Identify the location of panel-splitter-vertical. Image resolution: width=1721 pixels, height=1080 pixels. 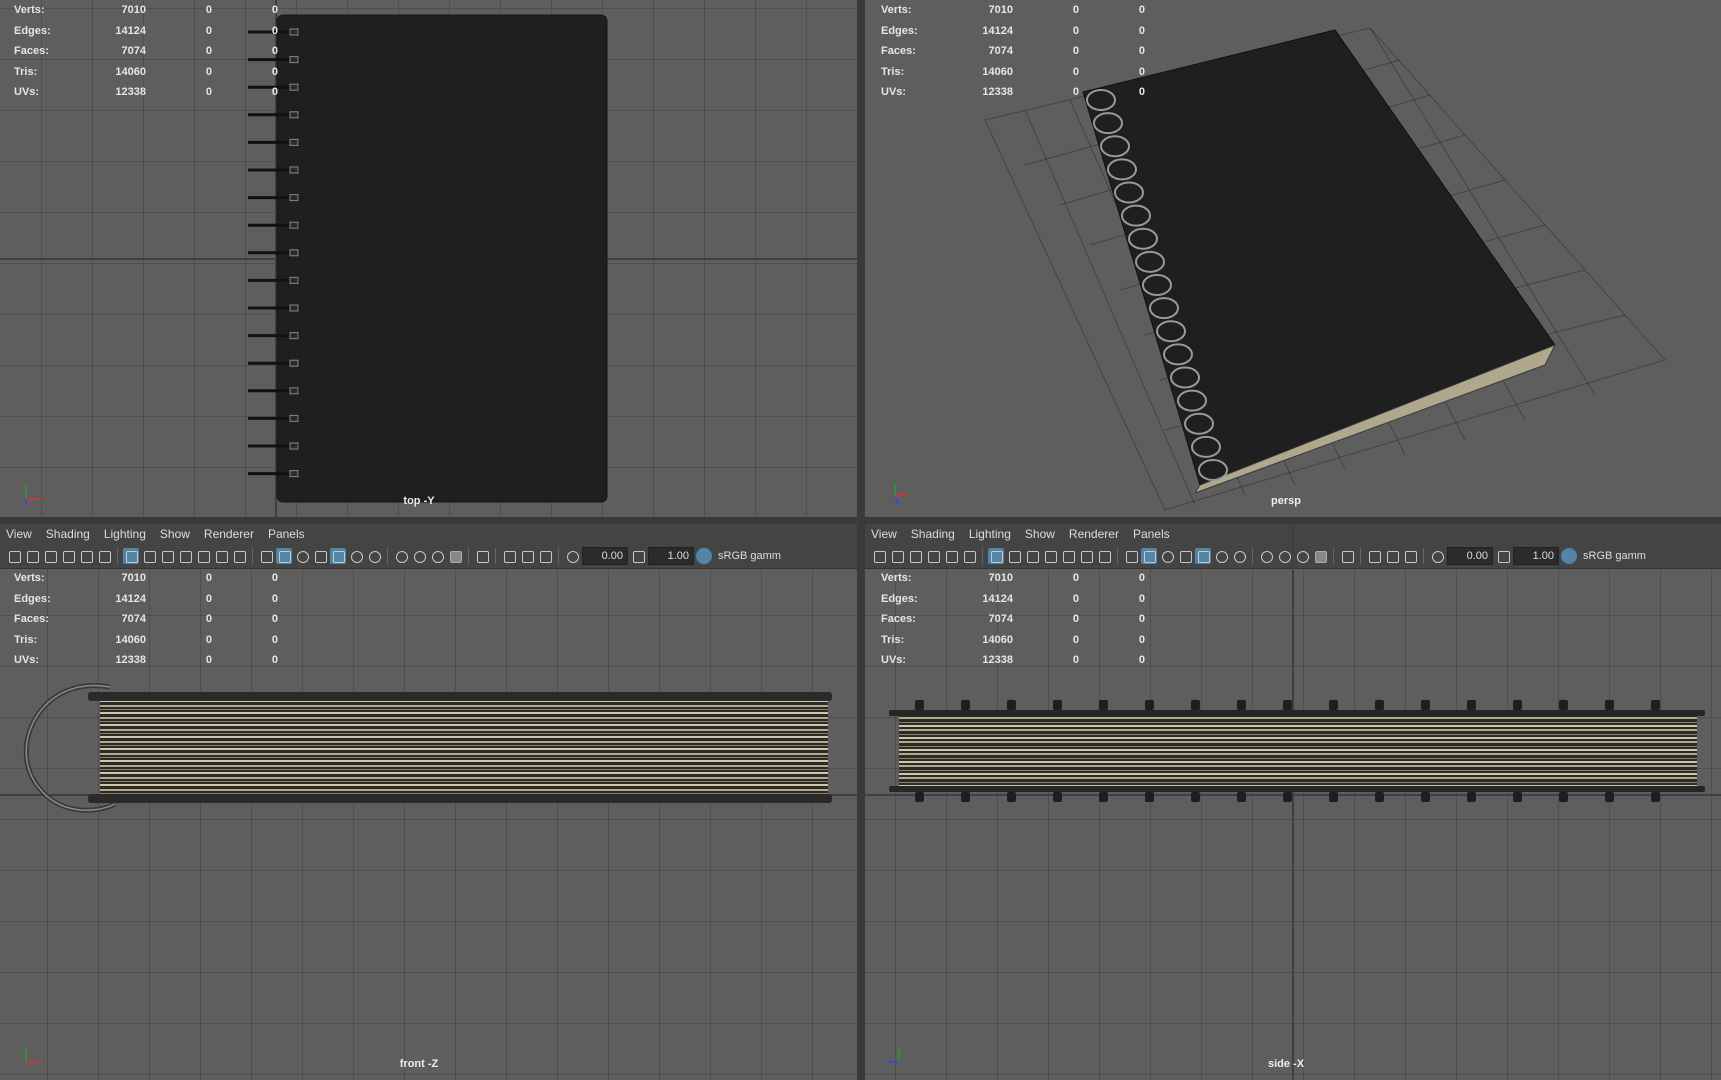
(861, 540).